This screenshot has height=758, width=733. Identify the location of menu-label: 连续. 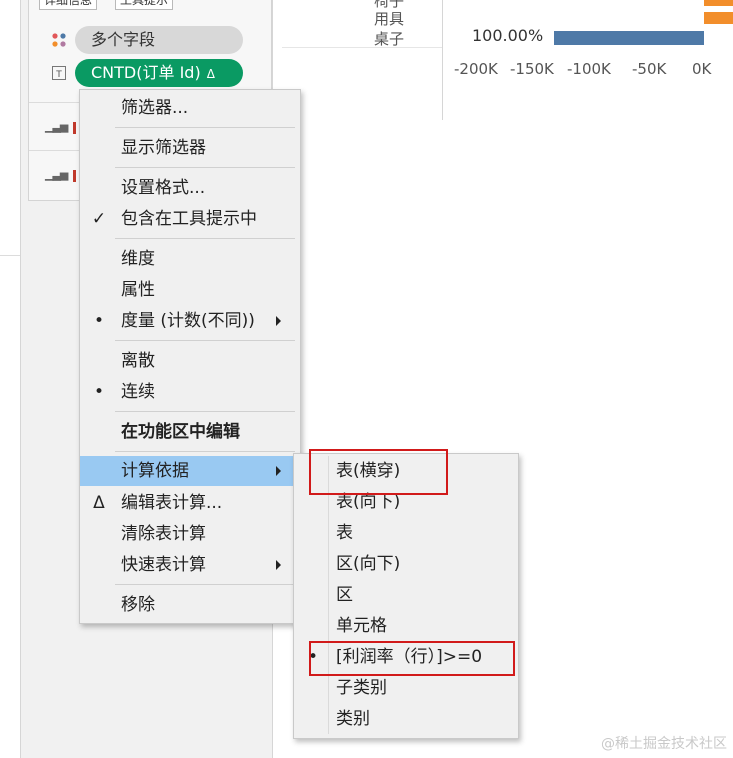
(138, 392).